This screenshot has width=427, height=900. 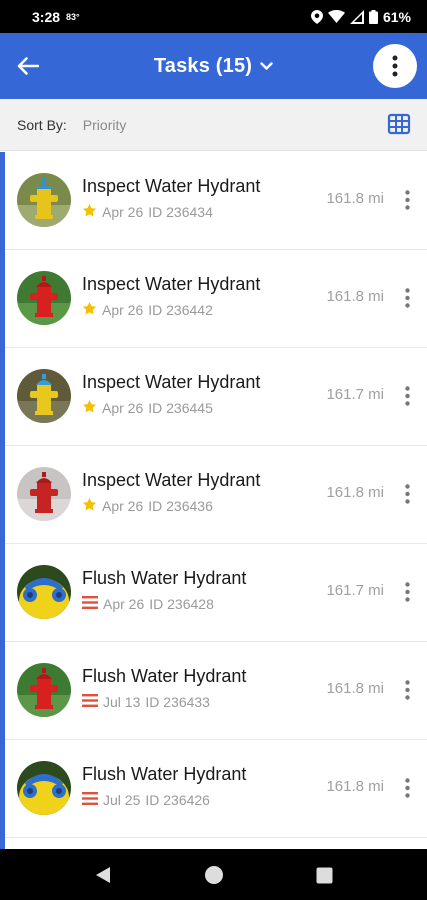 I want to click on task-meta: Apr 26 ID 236436, so click(x=147, y=506).